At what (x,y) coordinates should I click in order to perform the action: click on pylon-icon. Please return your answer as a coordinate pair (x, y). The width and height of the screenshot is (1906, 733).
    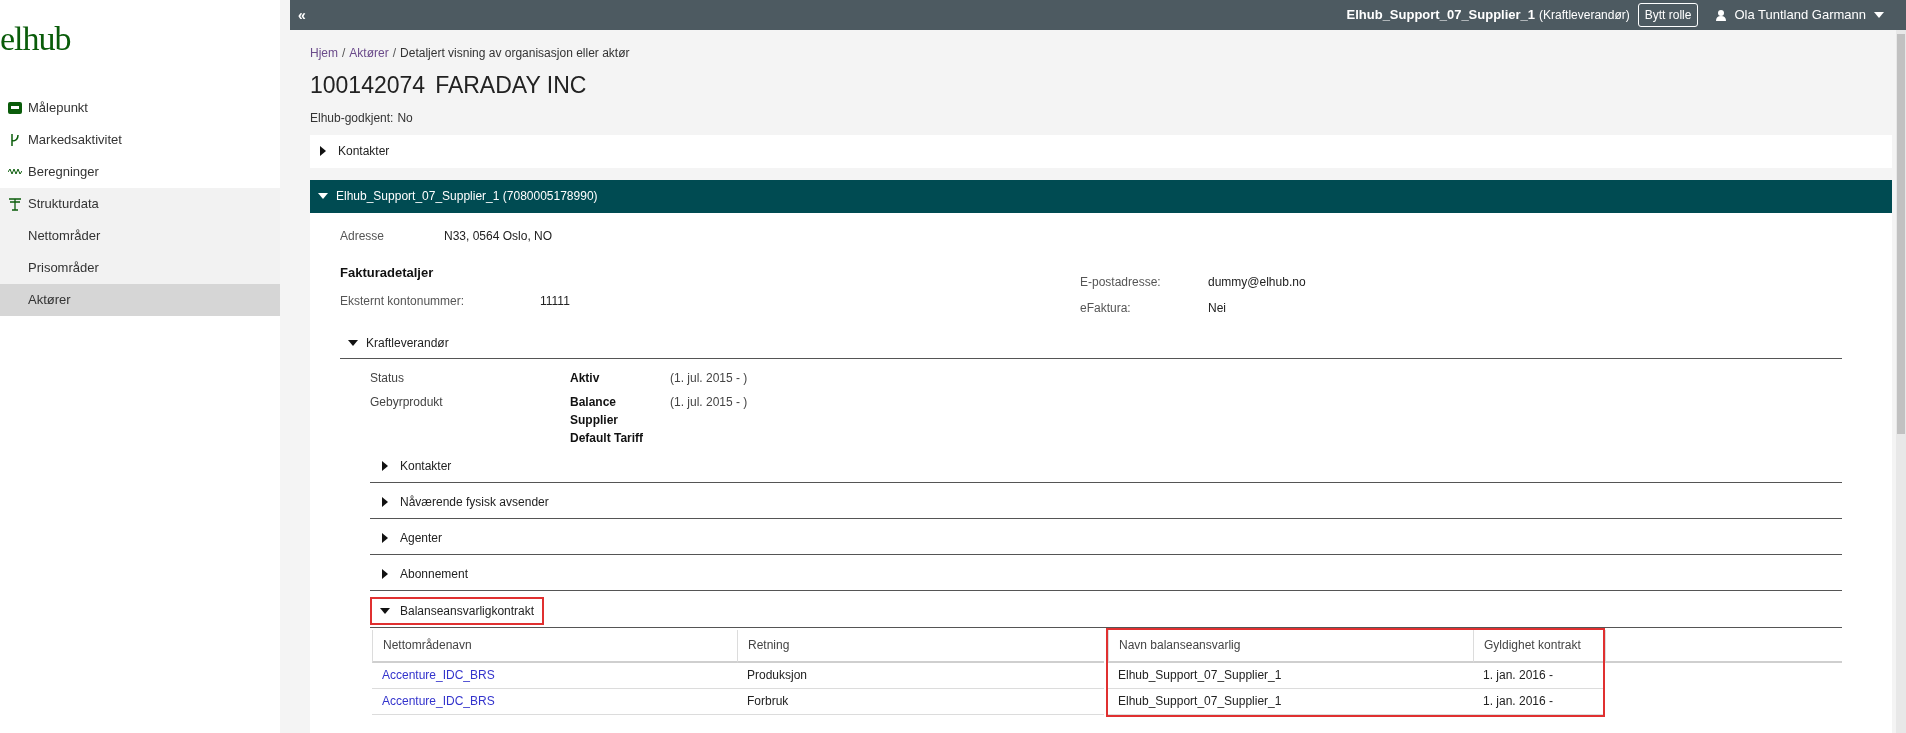
    Looking at the image, I should click on (15, 204).